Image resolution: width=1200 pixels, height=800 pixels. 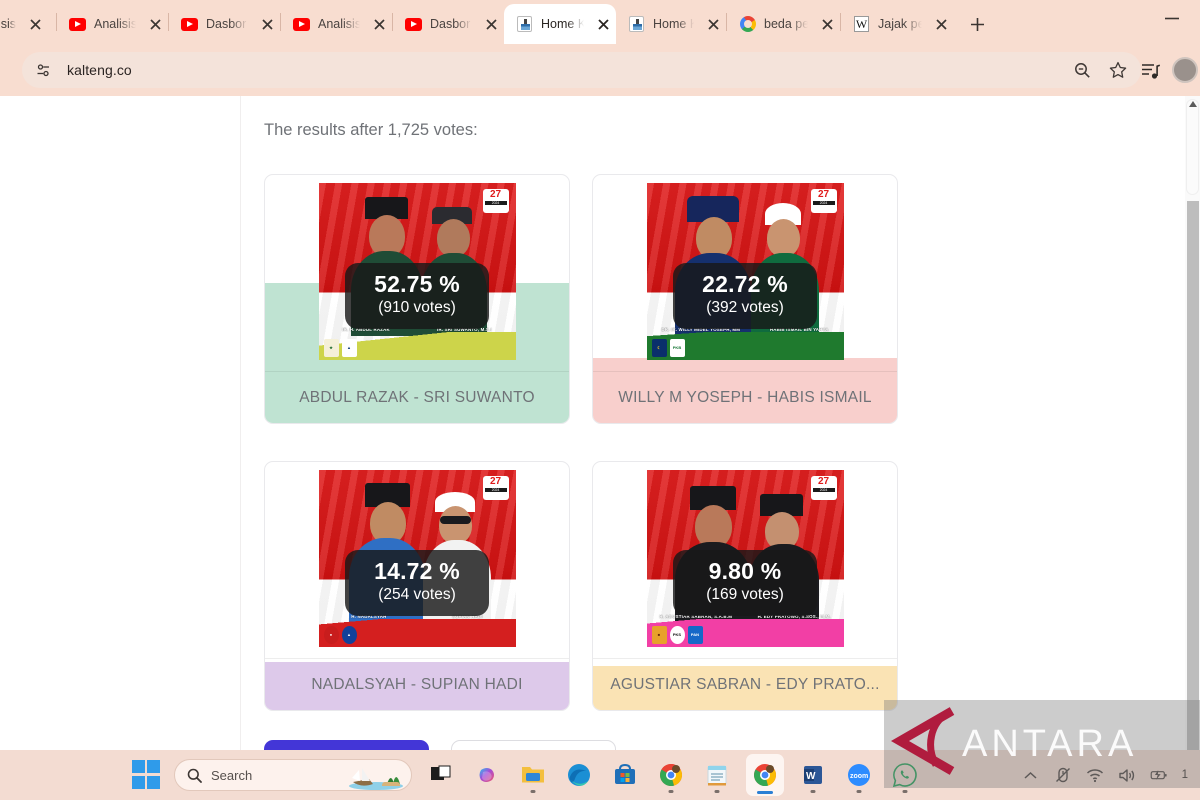 What do you see at coordinates (417, 684) in the screenshot?
I see `candidate-name: NADALSYAH - SUPIAN HADI` at bounding box center [417, 684].